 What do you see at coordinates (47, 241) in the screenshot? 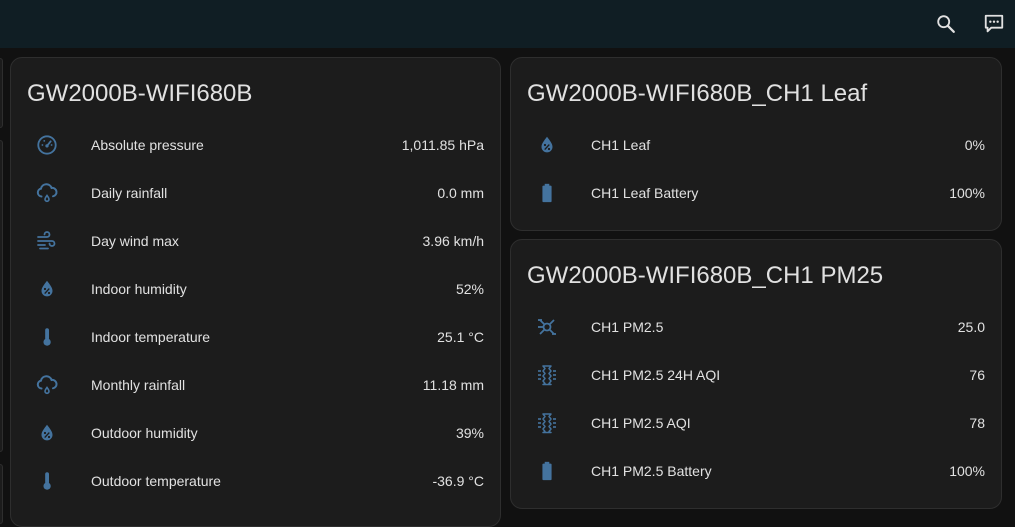
I see `weather-windy-icon` at bounding box center [47, 241].